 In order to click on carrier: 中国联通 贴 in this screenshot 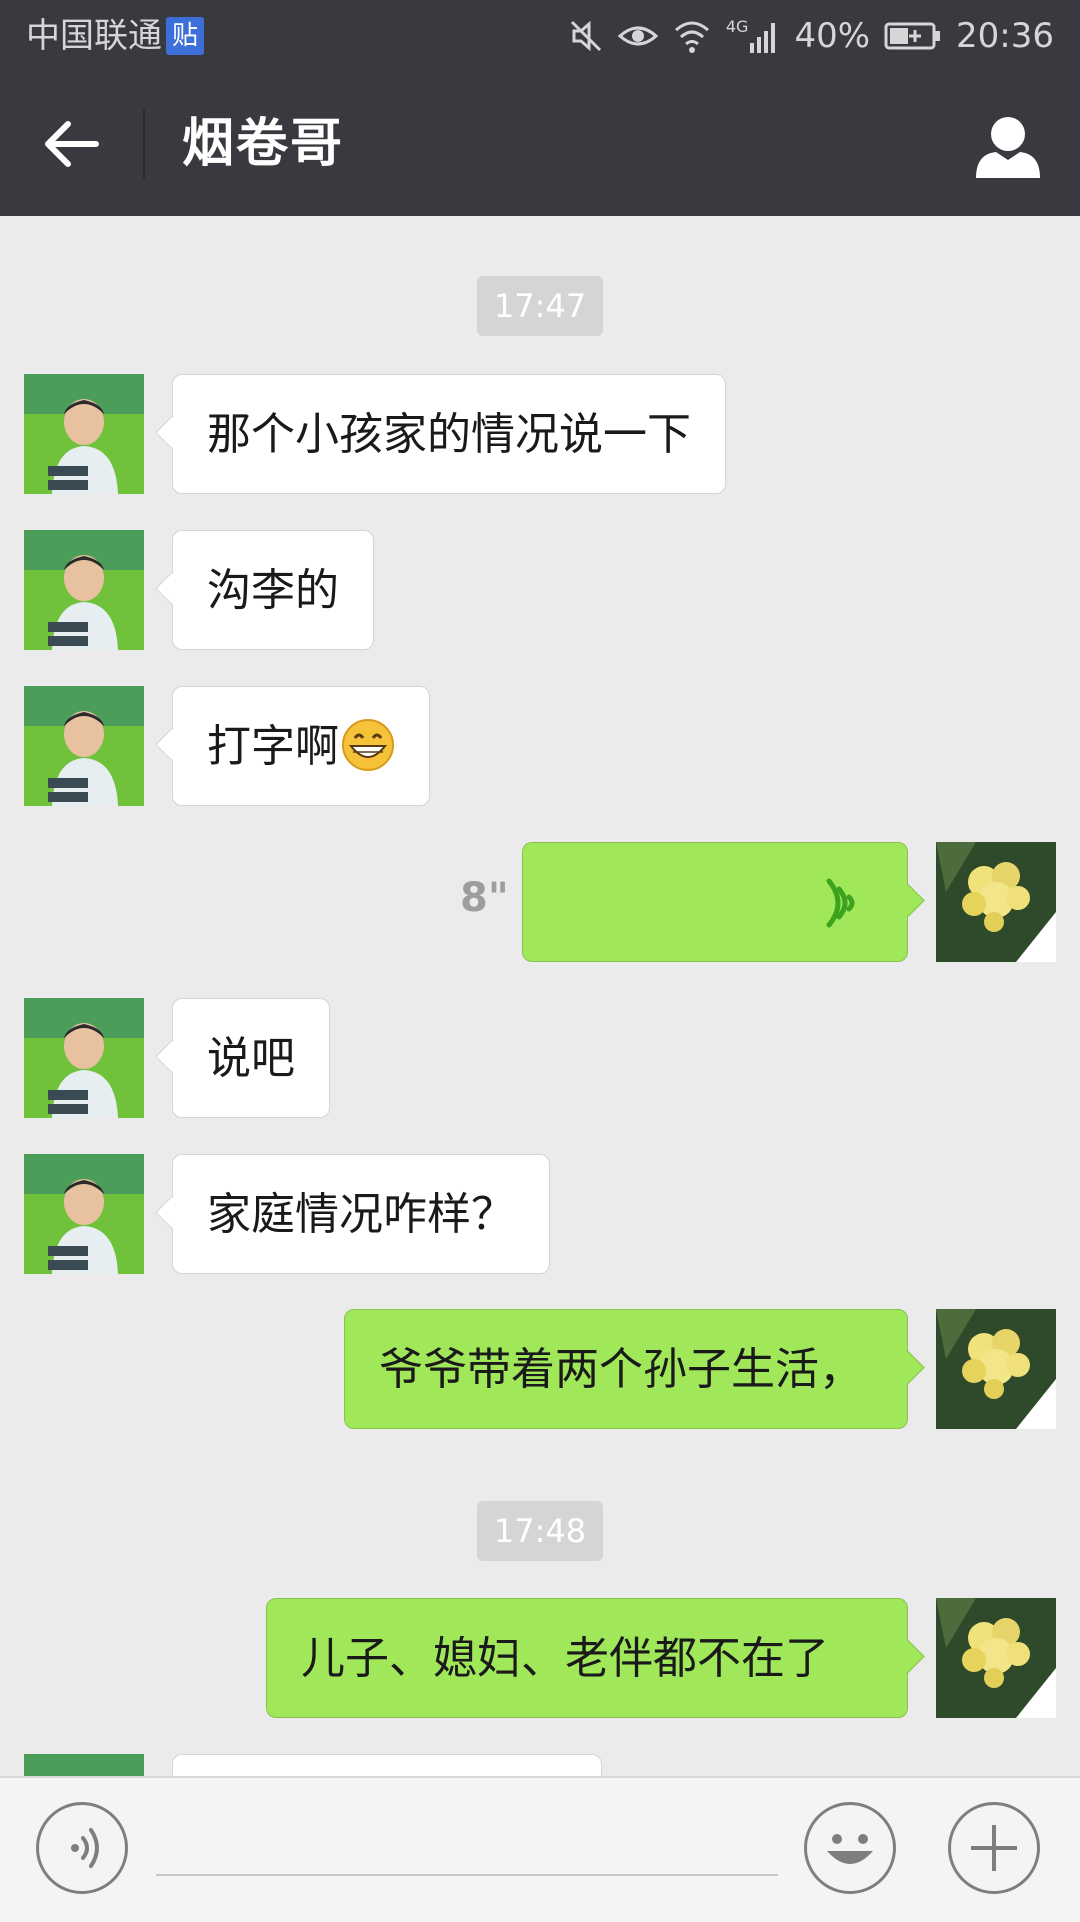, I will do `click(115, 36)`.